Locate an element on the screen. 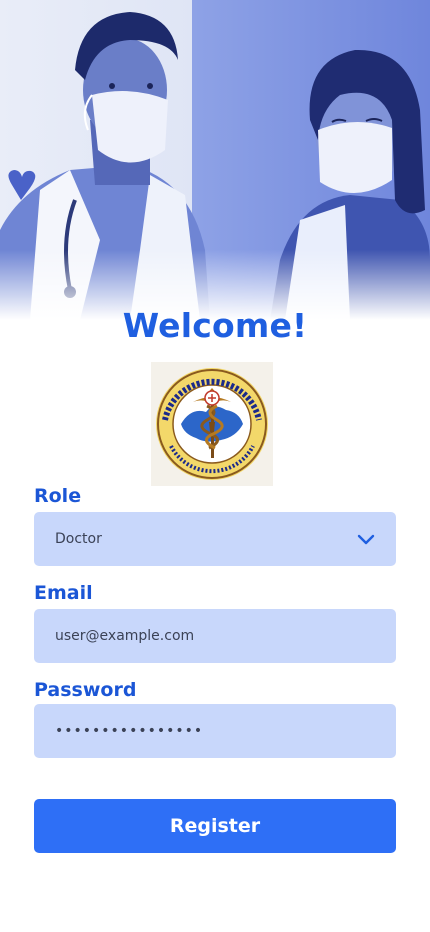  role-label: Role is located at coordinates (58, 496).